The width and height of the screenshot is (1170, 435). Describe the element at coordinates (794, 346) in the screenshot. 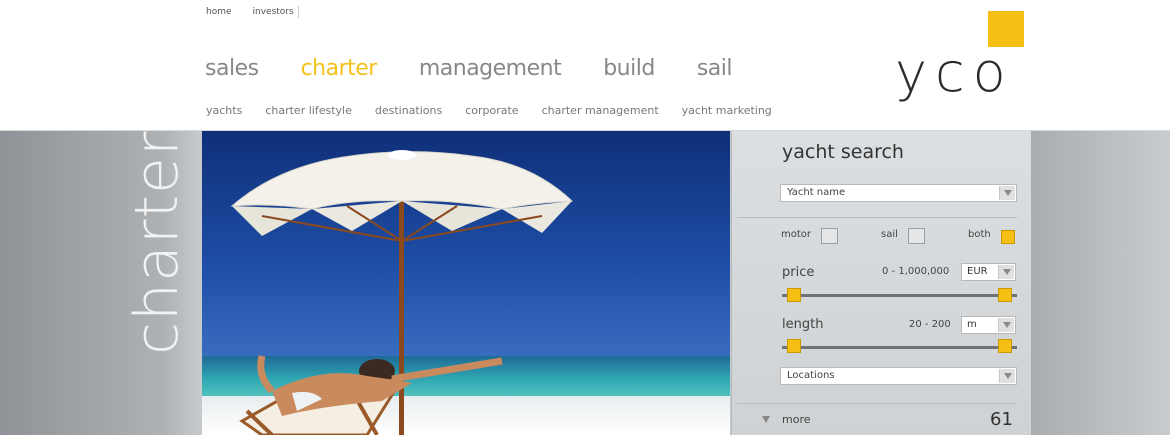

I see `length-slider-min-handle` at that location.